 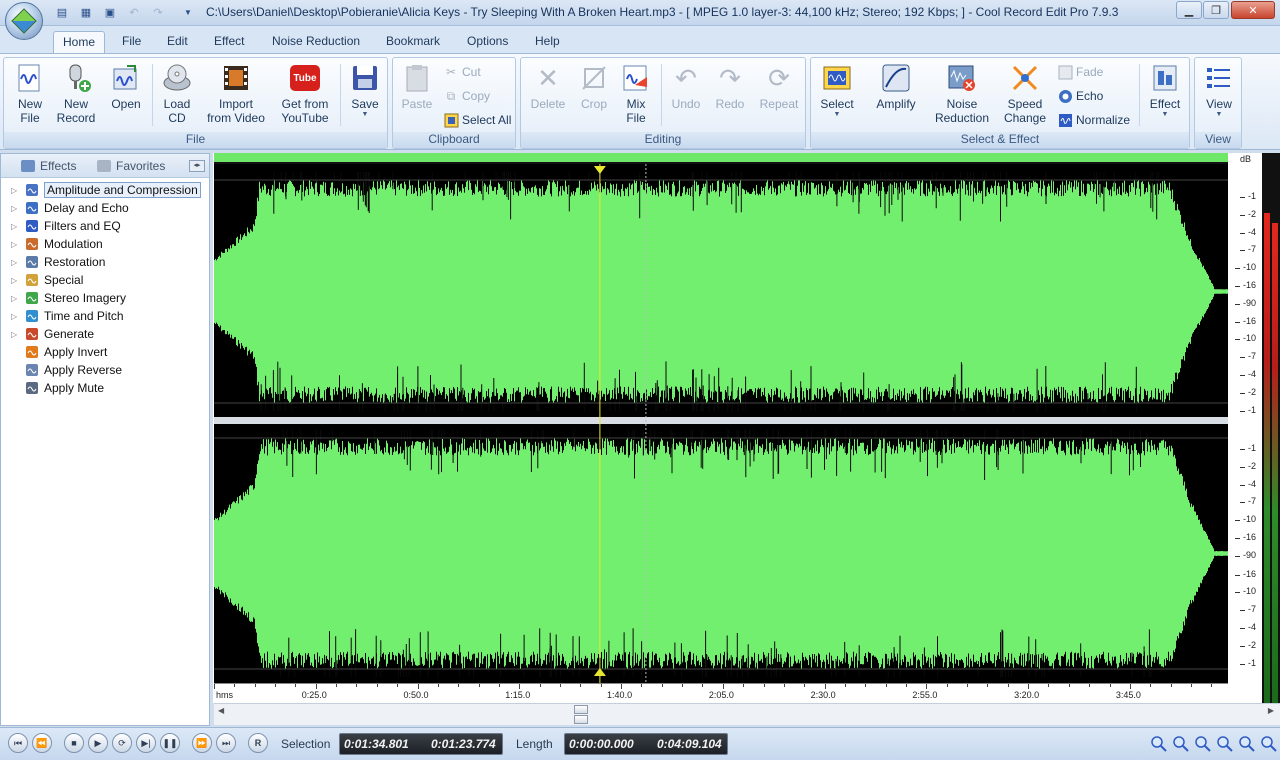 I want to click on scroll-left-icon: ◀, so click(x=221, y=710).